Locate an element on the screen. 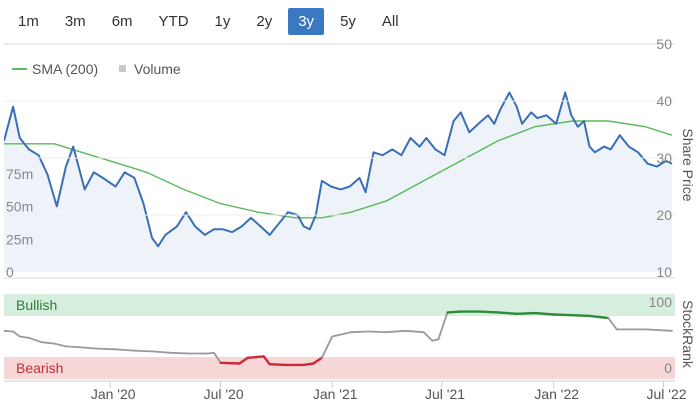 This screenshot has height=404, width=699. volume-legend-swatch is located at coordinates (122, 68).